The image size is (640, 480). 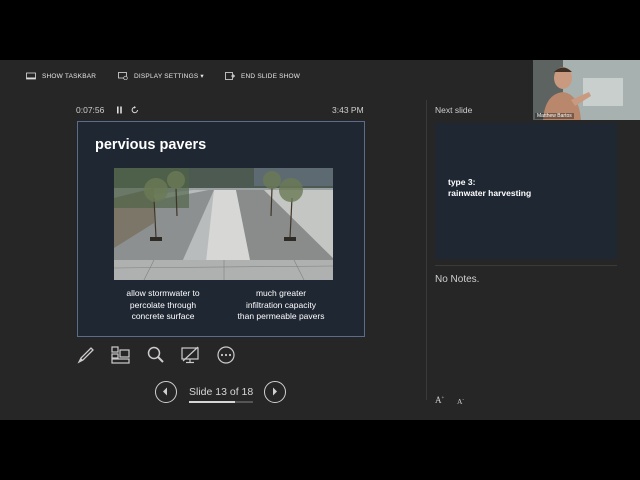 What do you see at coordinates (90, 110) in the screenshot?
I see `elapsed-timer: 0:07:56` at bounding box center [90, 110].